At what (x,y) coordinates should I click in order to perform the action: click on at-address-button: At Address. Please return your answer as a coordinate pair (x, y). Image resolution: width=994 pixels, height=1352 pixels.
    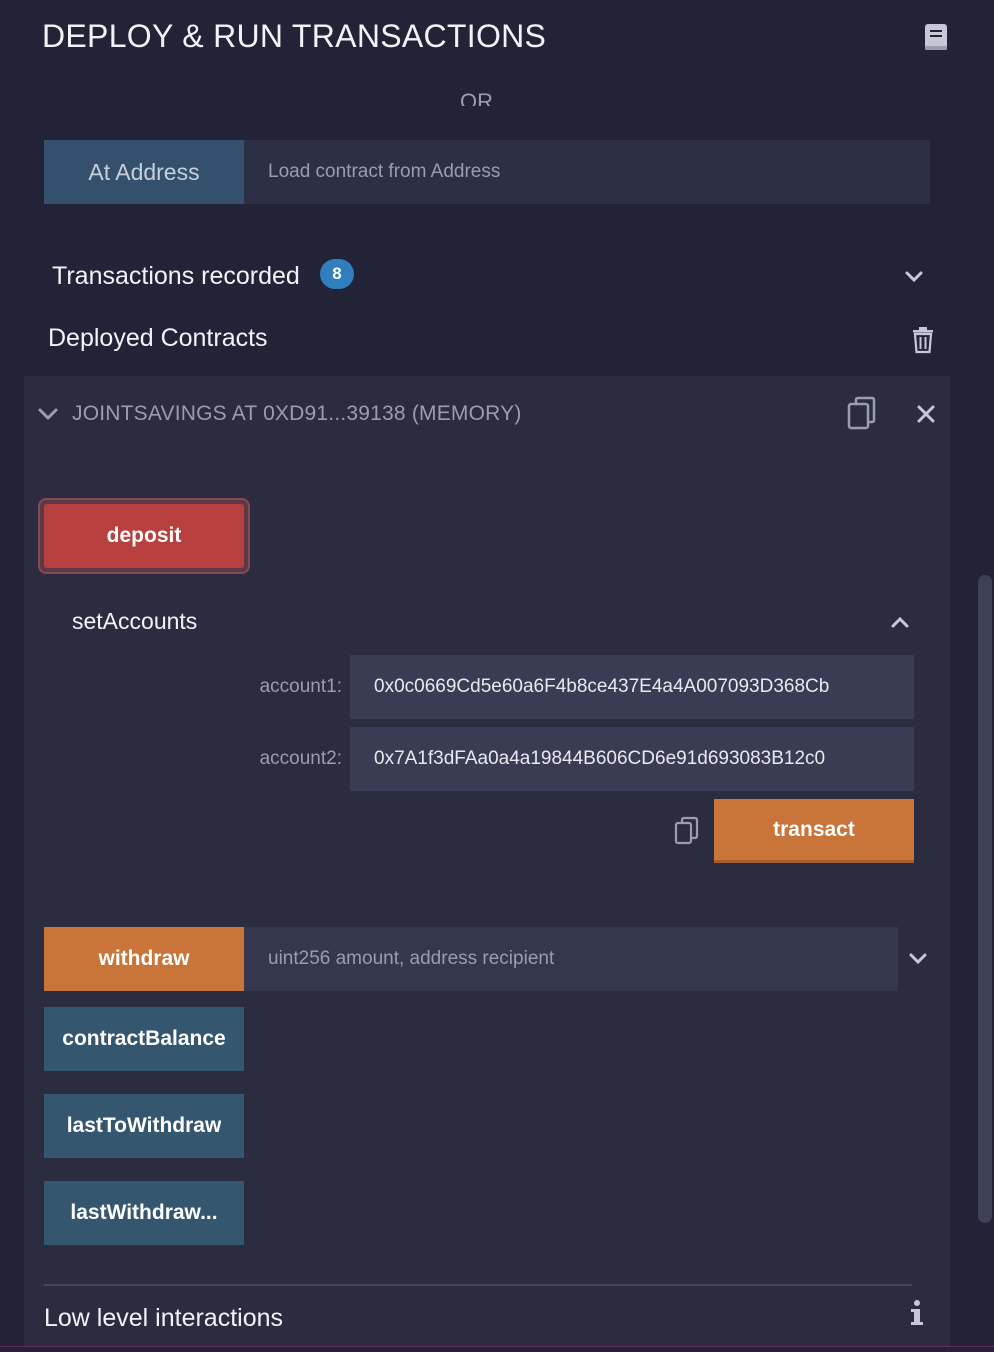
    Looking at the image, I should click on (144, 172).